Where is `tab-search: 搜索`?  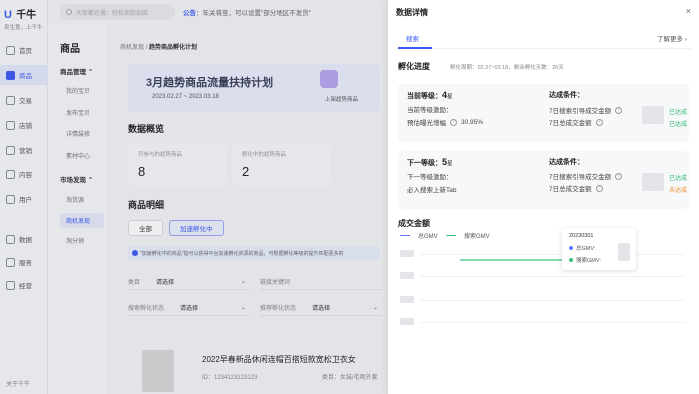 tab-search: 搜索 is located at coordinates (412, 38).